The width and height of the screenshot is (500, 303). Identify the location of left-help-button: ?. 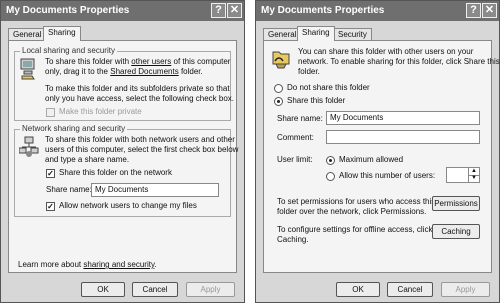
(218, 10).